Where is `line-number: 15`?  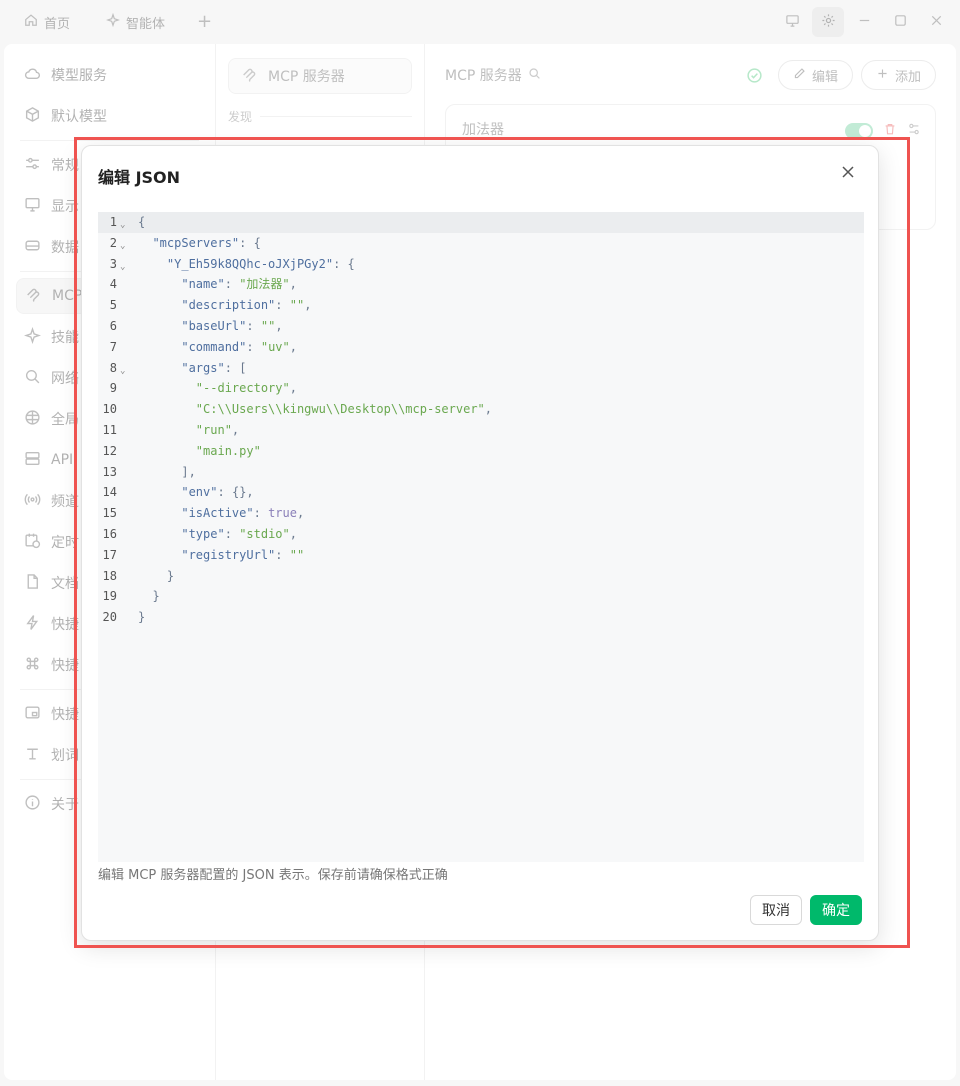
line-number: 15 is located at coordinates (109, 513).